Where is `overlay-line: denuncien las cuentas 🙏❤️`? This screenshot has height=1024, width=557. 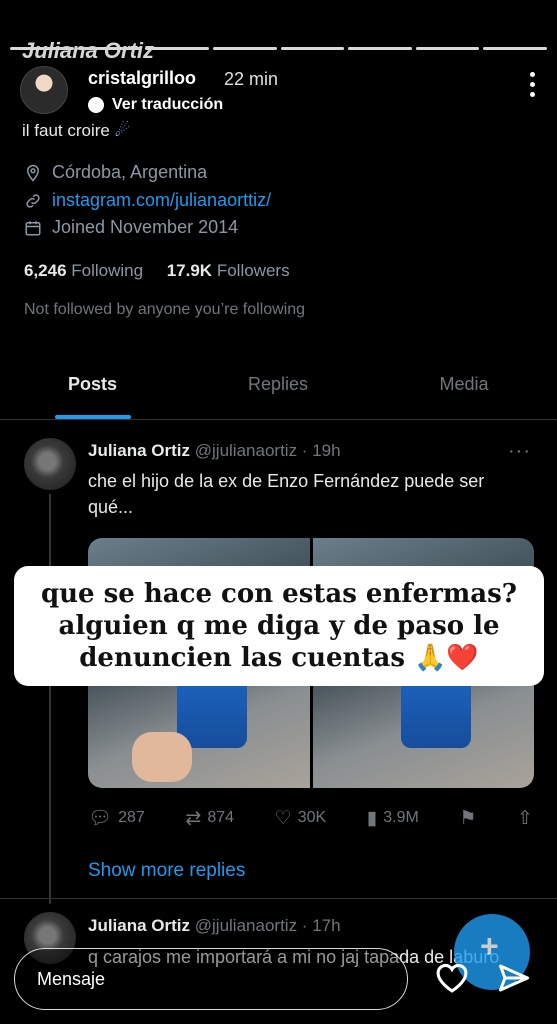
overlay-line: denuncien las cuentas 🙏❤️ is located at coordinates (279, 658).